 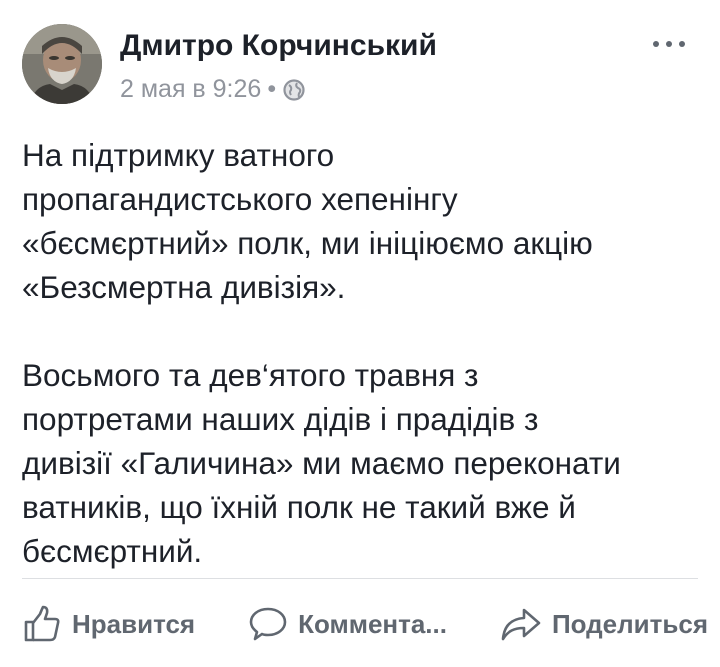 What do you see at coordinates (321, 463) in the screenshot?
I see `post-text-line: дивізії «Галичина» ми маємо переконати` at bounding box center [321, 463].